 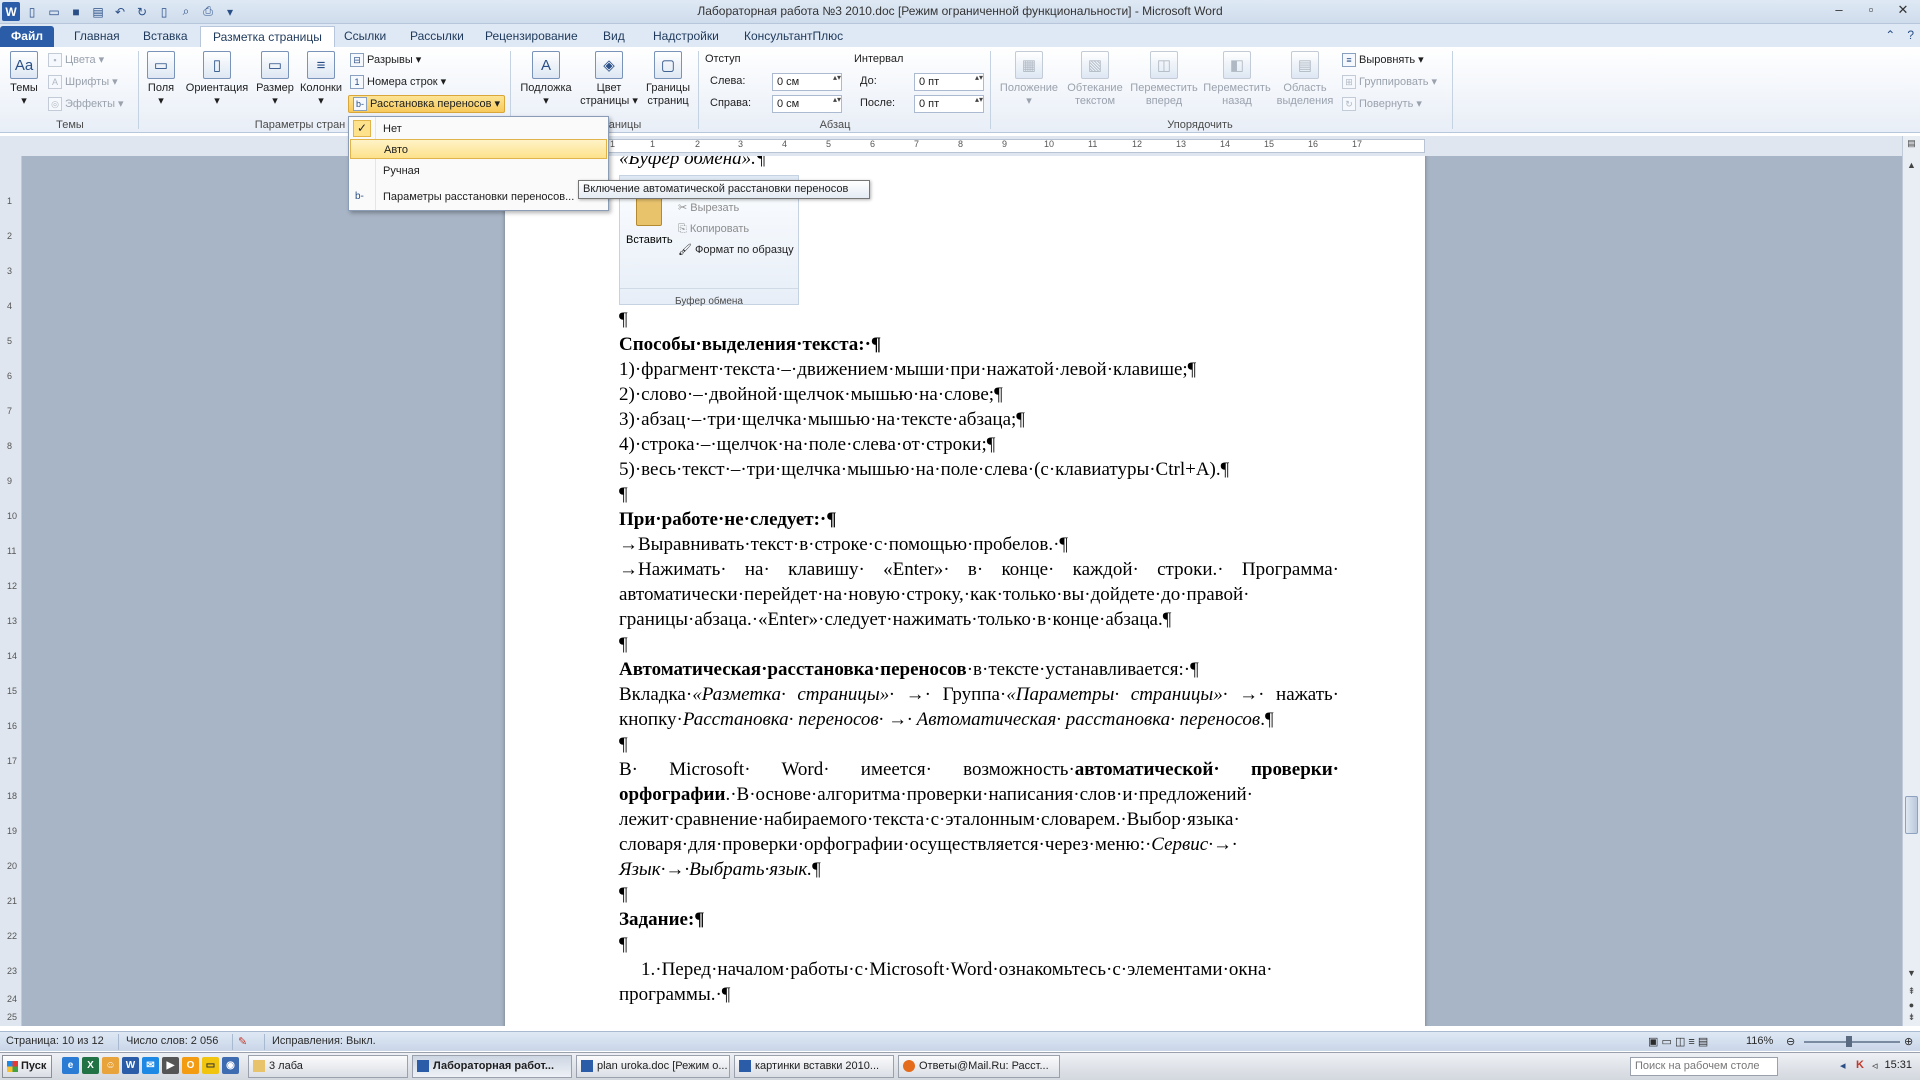 I want to click on send-backward-button: ◧ Переместить назад, so click(x=1237, y=79).